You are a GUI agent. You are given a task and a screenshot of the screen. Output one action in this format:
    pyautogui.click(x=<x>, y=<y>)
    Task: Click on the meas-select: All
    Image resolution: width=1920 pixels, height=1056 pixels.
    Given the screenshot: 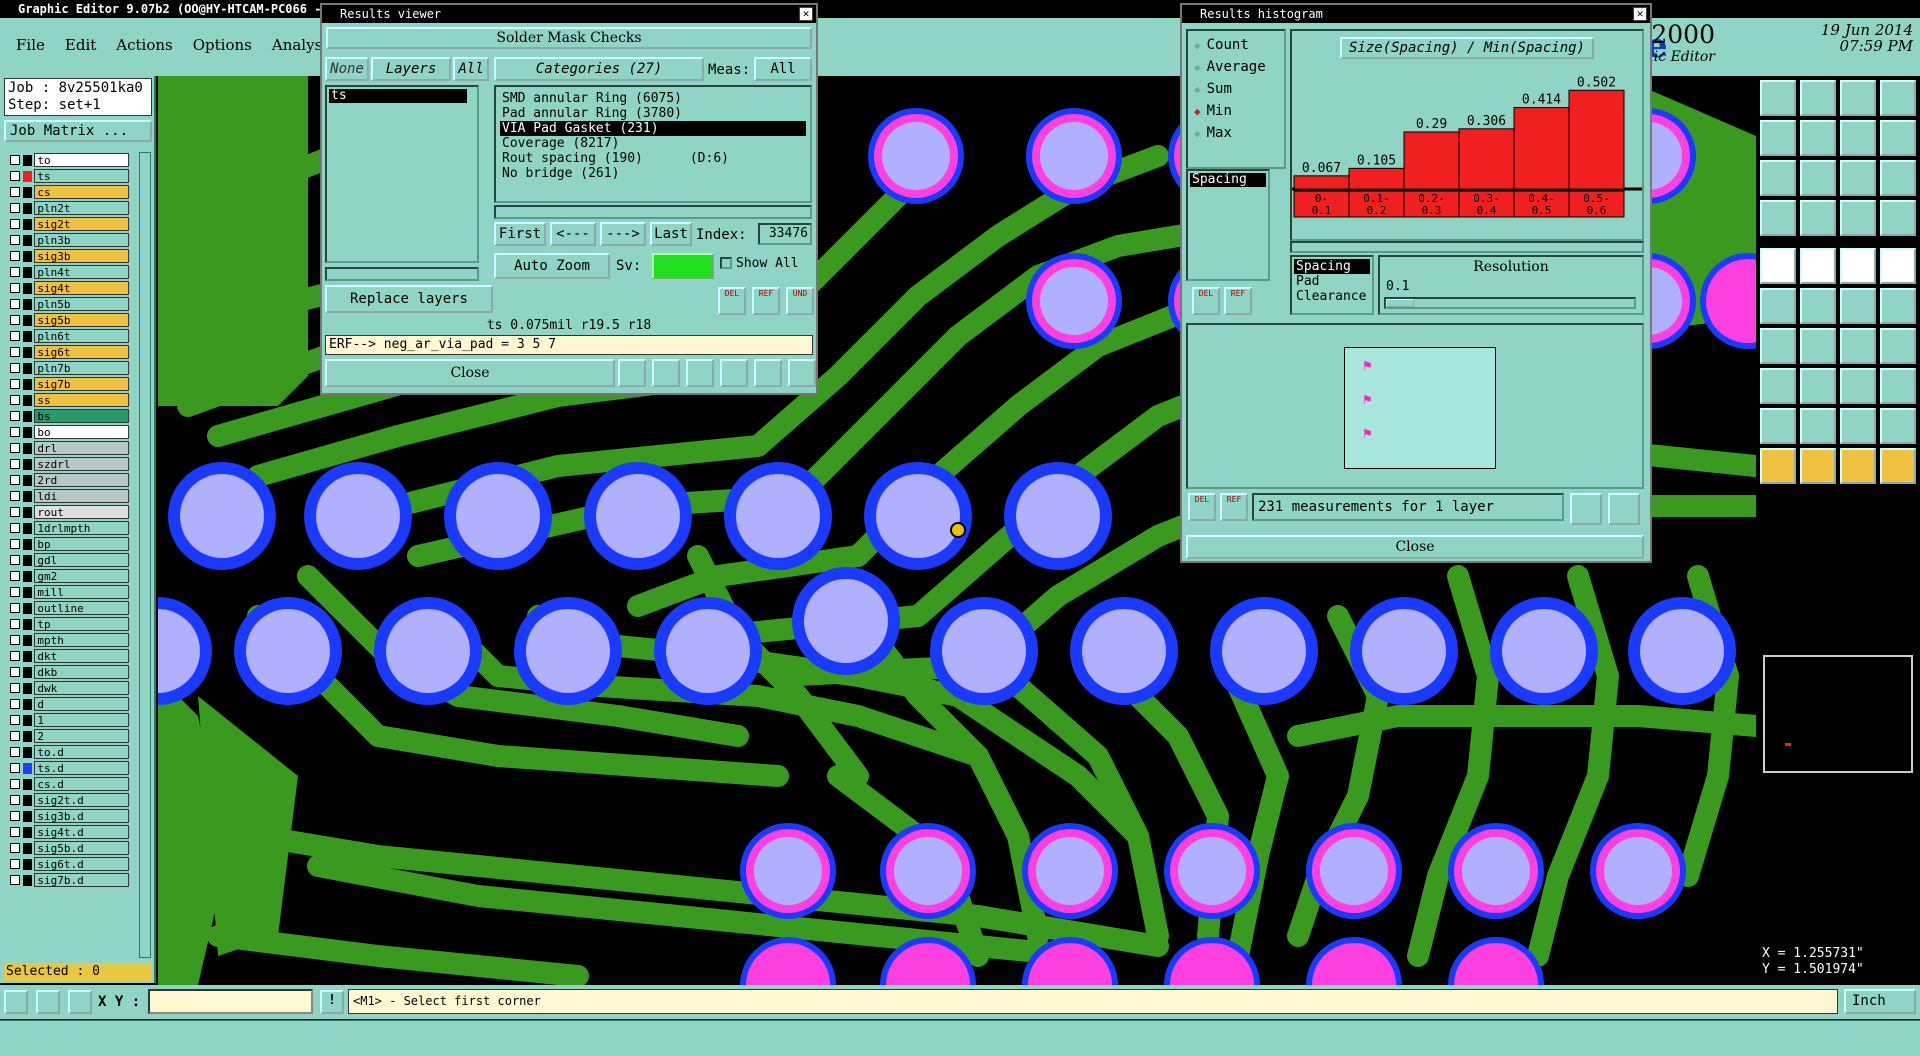 What is the action you would take?
    pyautogui.click(x=783, y=69)
    